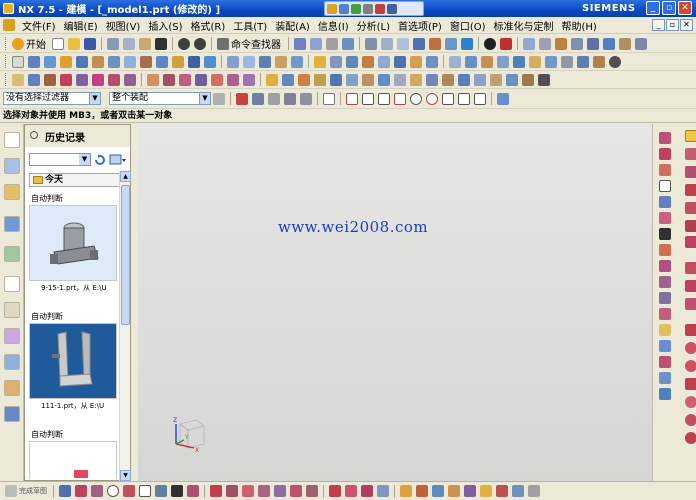  I want to click on datum-plane-icon, so click(34, 61).